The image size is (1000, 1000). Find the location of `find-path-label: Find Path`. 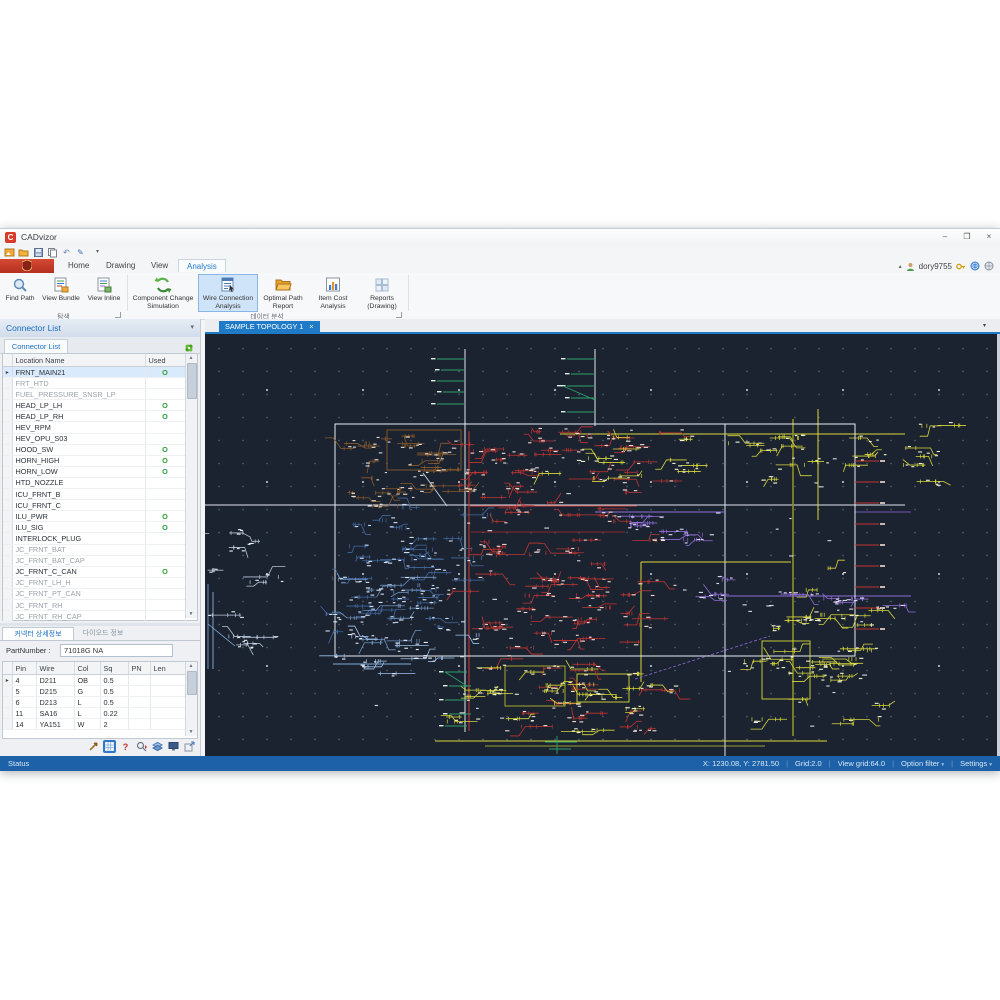

find-path-label: Find Path is located at coordinates (20, 298).